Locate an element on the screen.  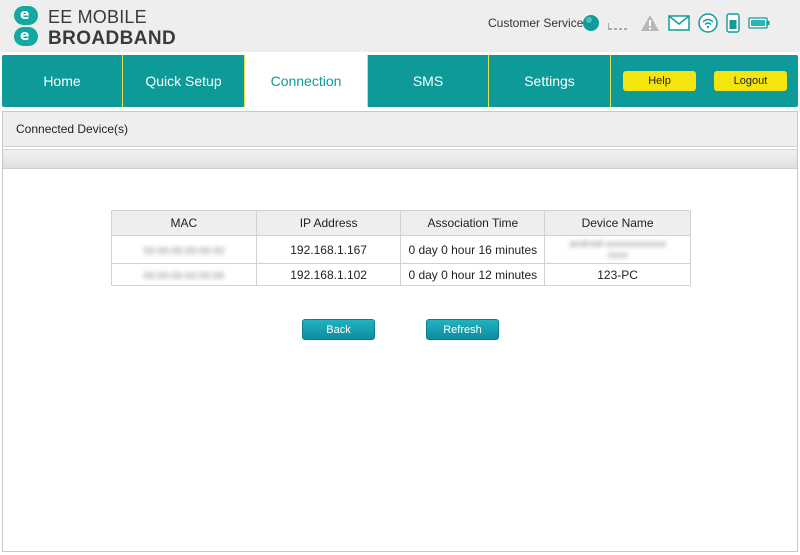
device-name-value: android-xxxxxxxxxxxxxxxx is located at coordinates (617, 249).